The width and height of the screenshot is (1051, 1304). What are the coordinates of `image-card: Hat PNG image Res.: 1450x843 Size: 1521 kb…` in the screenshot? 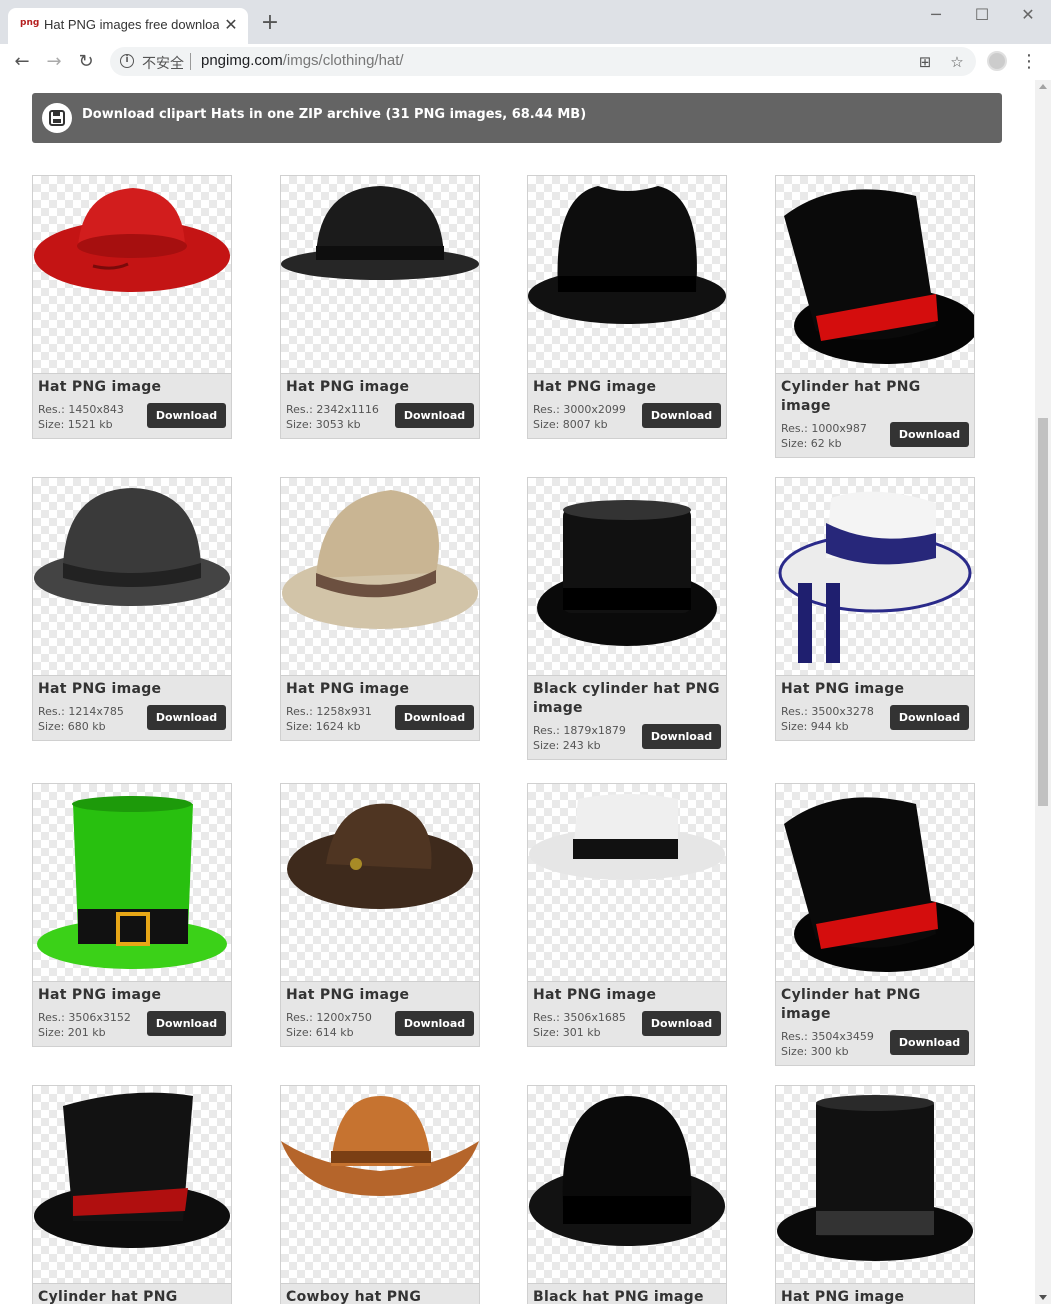 It's located at (132, 307).